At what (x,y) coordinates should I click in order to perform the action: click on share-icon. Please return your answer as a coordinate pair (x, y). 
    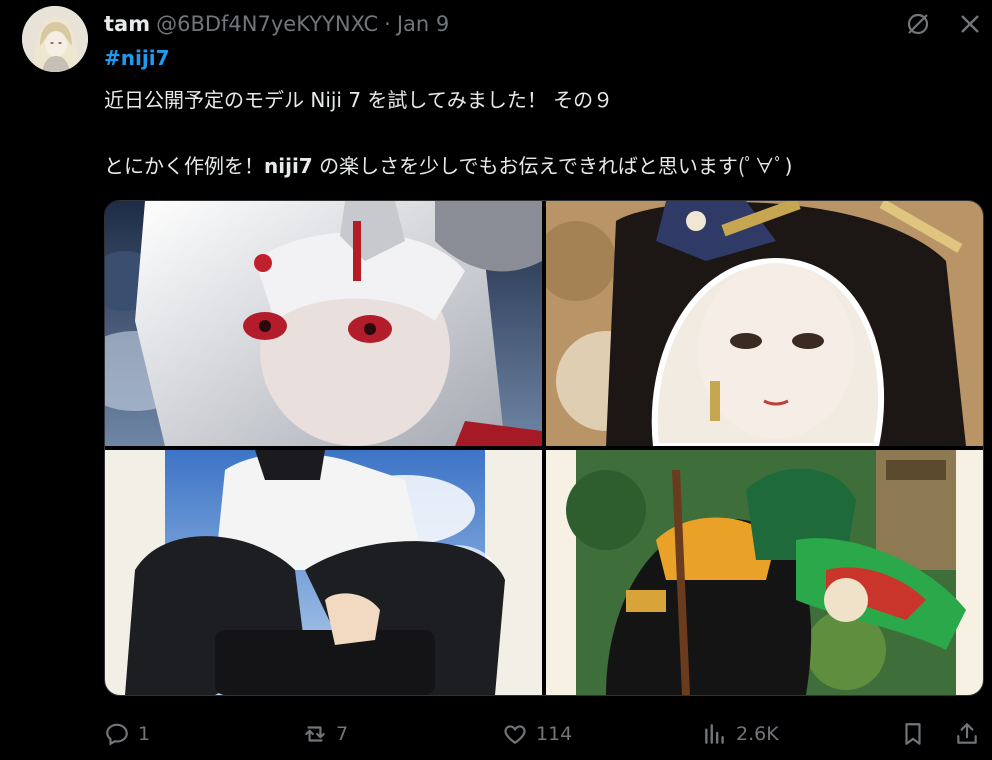
    Looking at the image, I should click on (967, 733).